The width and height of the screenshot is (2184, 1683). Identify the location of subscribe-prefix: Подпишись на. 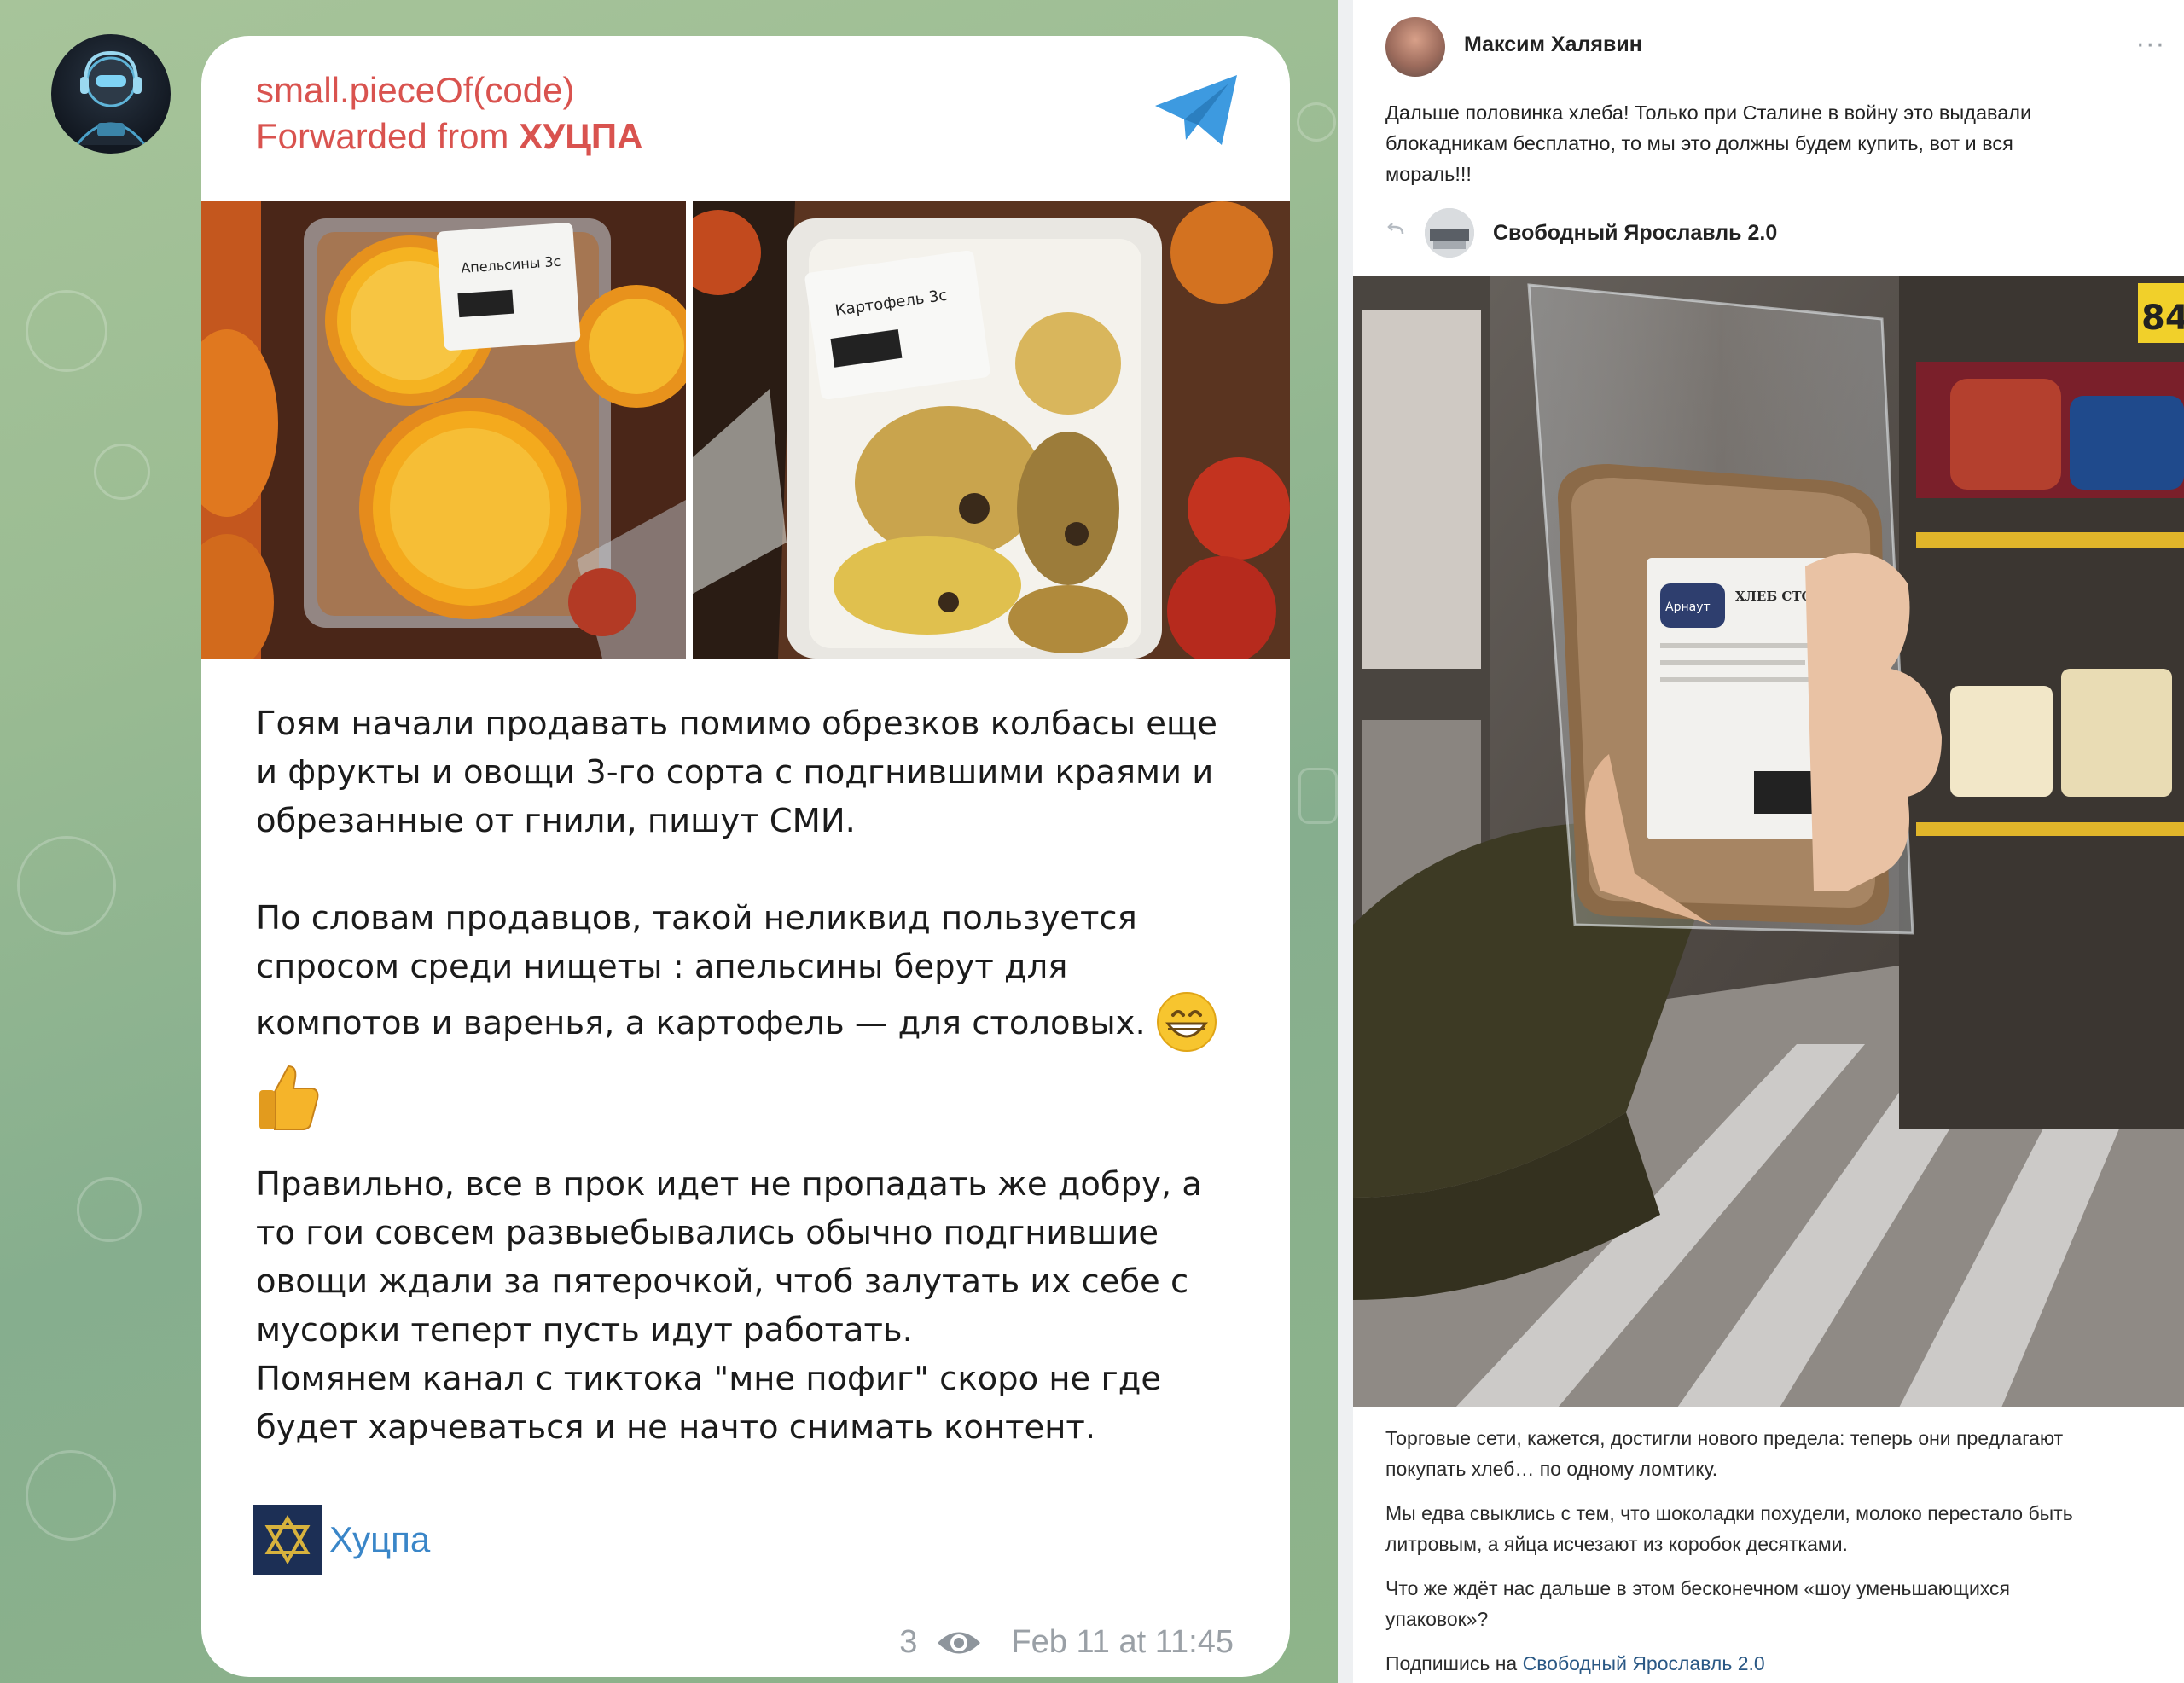
(1451, 1663).